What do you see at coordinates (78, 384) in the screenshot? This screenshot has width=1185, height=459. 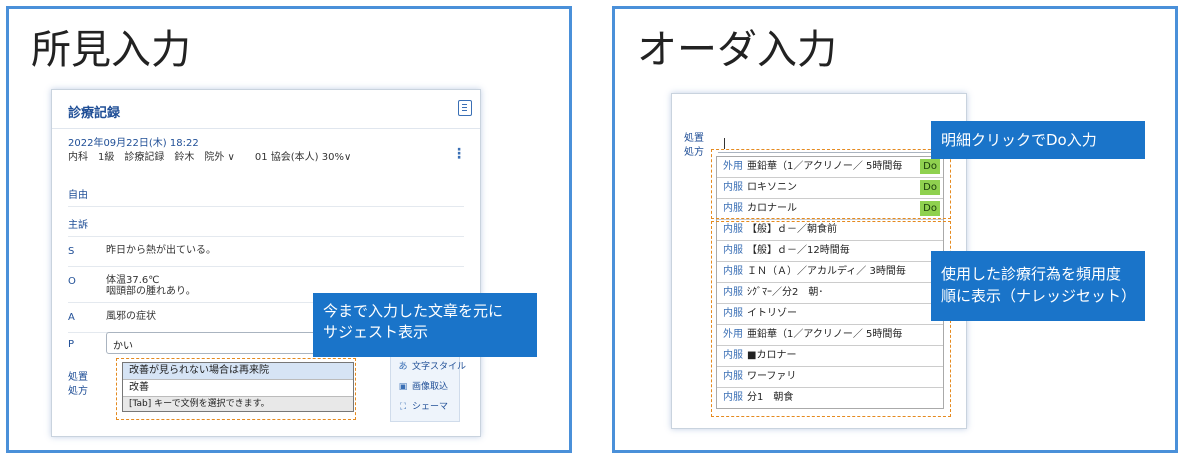 I see `prescription-label: 処置 処方` at bounding box center [78, 384].